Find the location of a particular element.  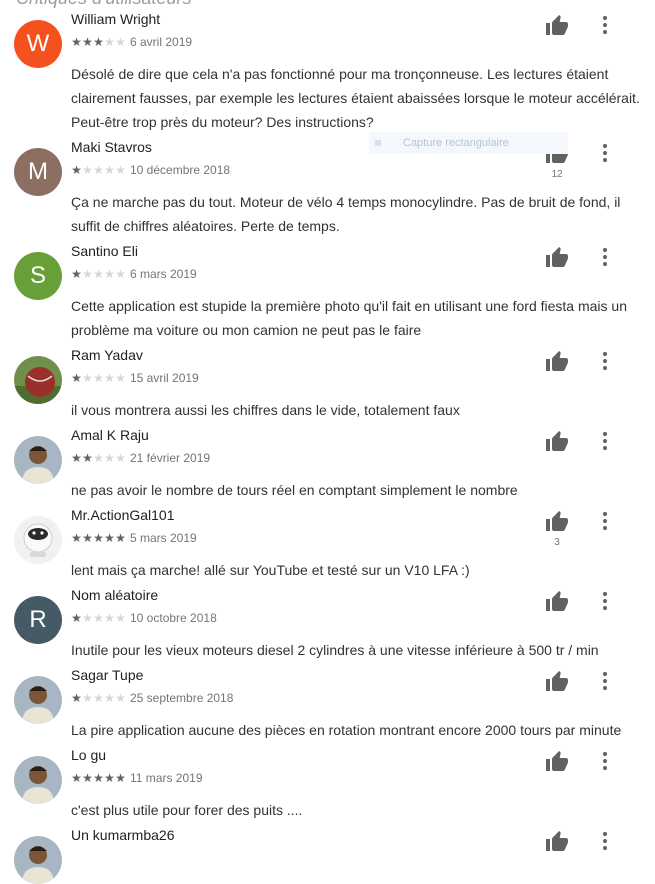

reviewer-name: Sagar Tupe is located at coordinates (107, 675).